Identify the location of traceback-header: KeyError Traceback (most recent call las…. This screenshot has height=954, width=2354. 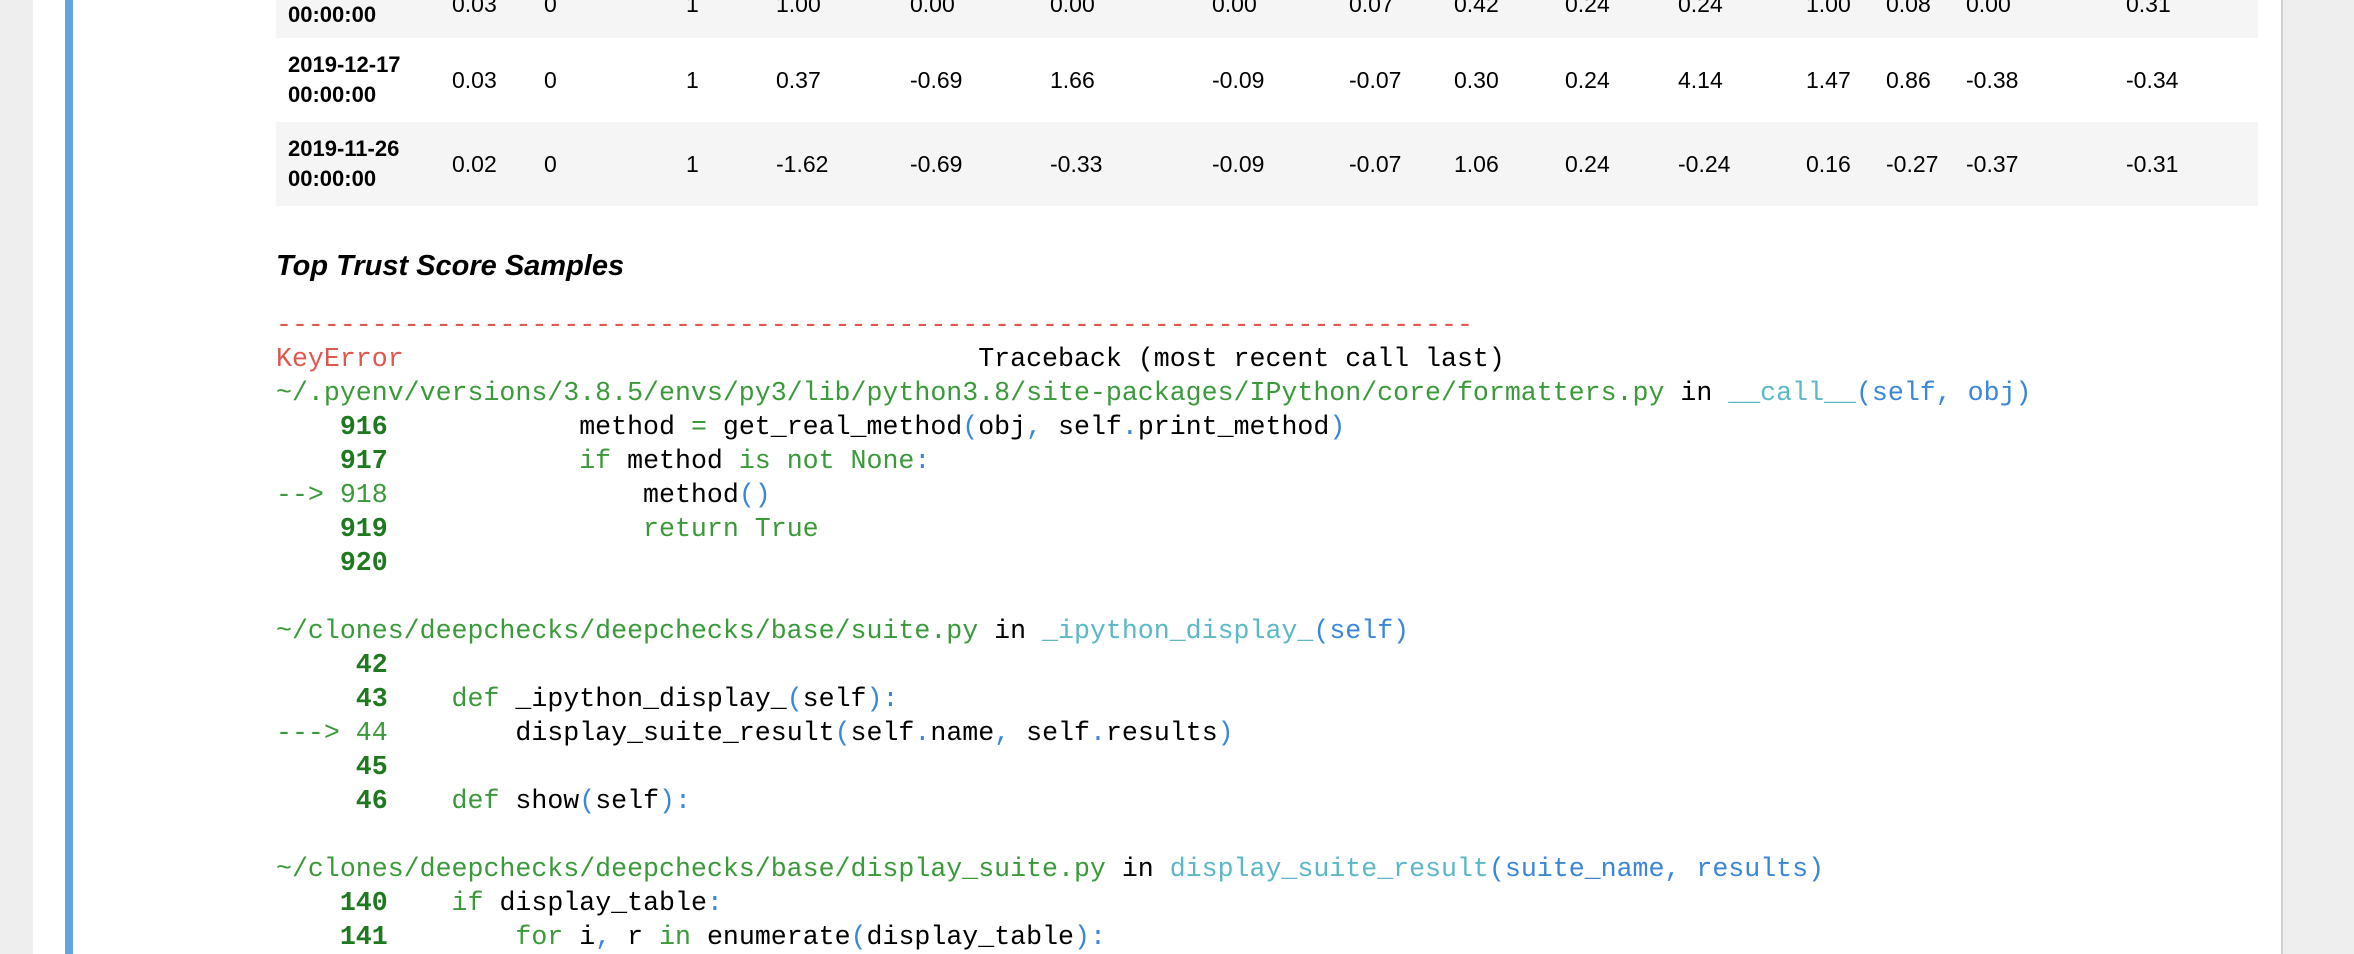
(1271, 359).